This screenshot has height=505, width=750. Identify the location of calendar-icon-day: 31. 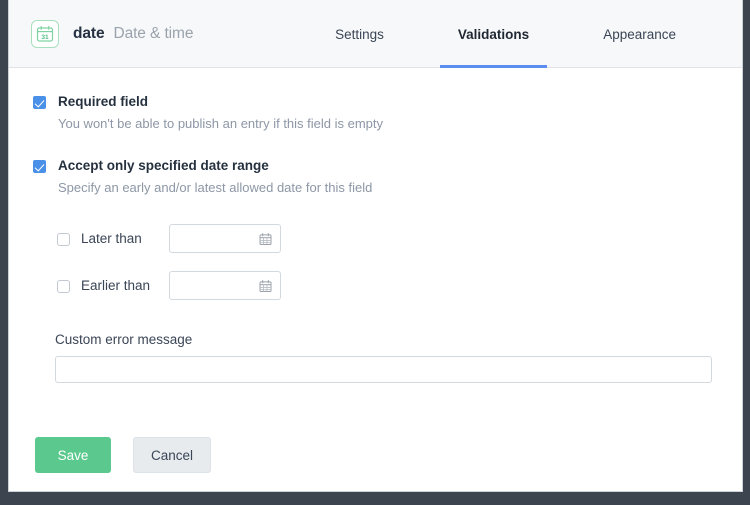
(45, 36).